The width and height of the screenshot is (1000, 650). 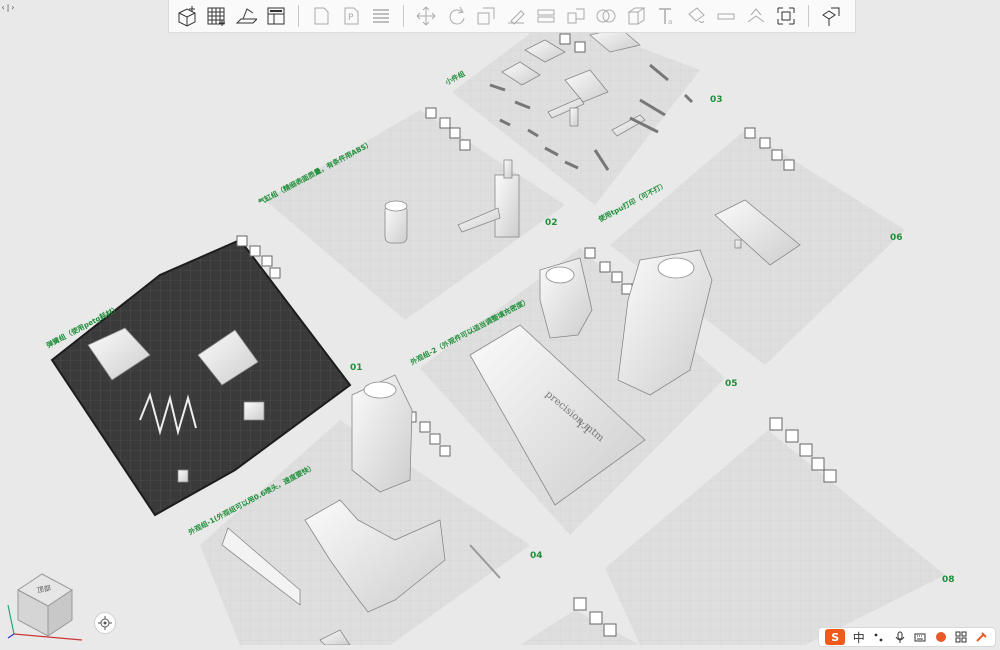 What do you see at coordinates (580, 627) in the screenshot?
I see `plate-partial` at bounding box center [580, 627].